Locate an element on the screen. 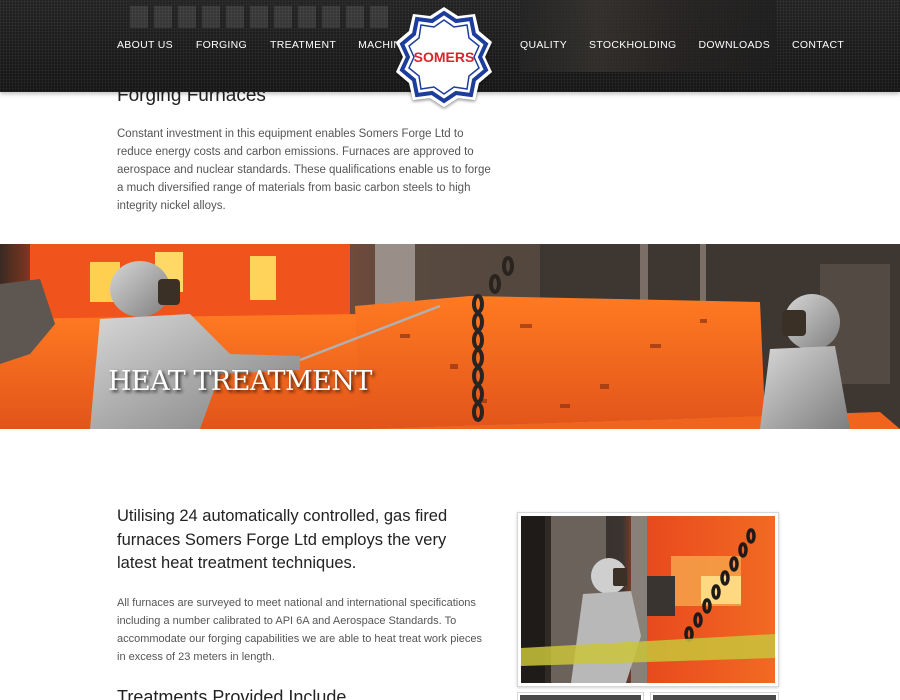 The height and width of the screenshot is (700, 900). somers-logo: SOMERS is located at coordinates (444, 57).